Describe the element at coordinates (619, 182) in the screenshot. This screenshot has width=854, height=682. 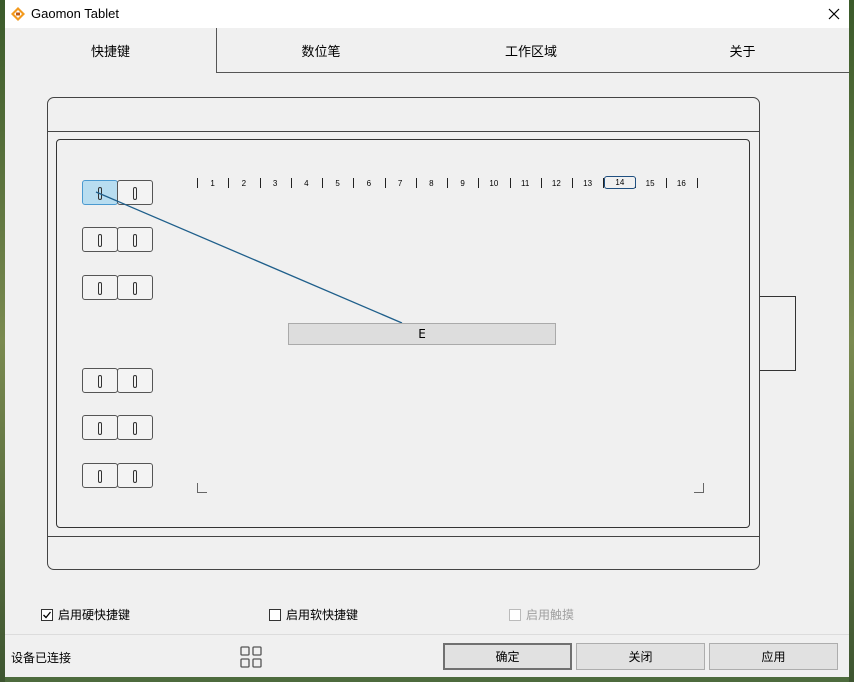
I see `soft-key-14: 14` at that location.